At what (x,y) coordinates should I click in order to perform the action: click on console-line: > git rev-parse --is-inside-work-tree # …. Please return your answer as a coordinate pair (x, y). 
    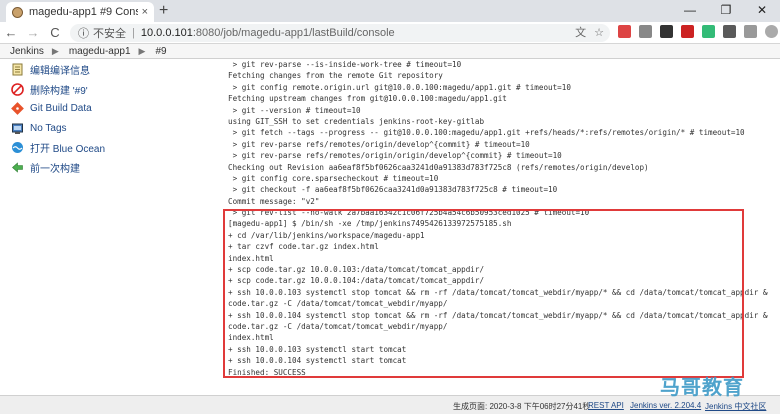
    Looking at the image, I should click on (345, 64).